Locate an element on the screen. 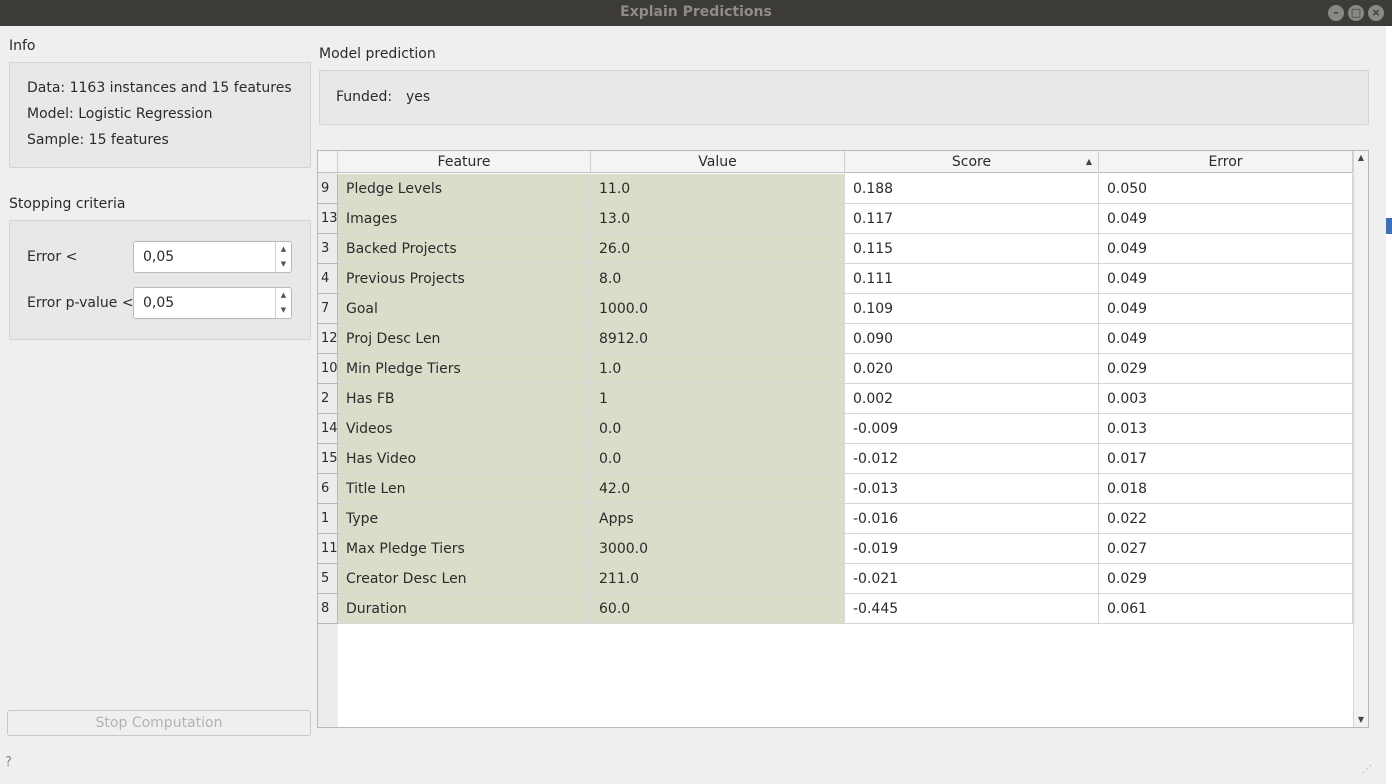 The image size is (1392, 784). table-row: 9 Pledge Levels 11.0 0.188 0.050 is located at coordinates (835, 189).